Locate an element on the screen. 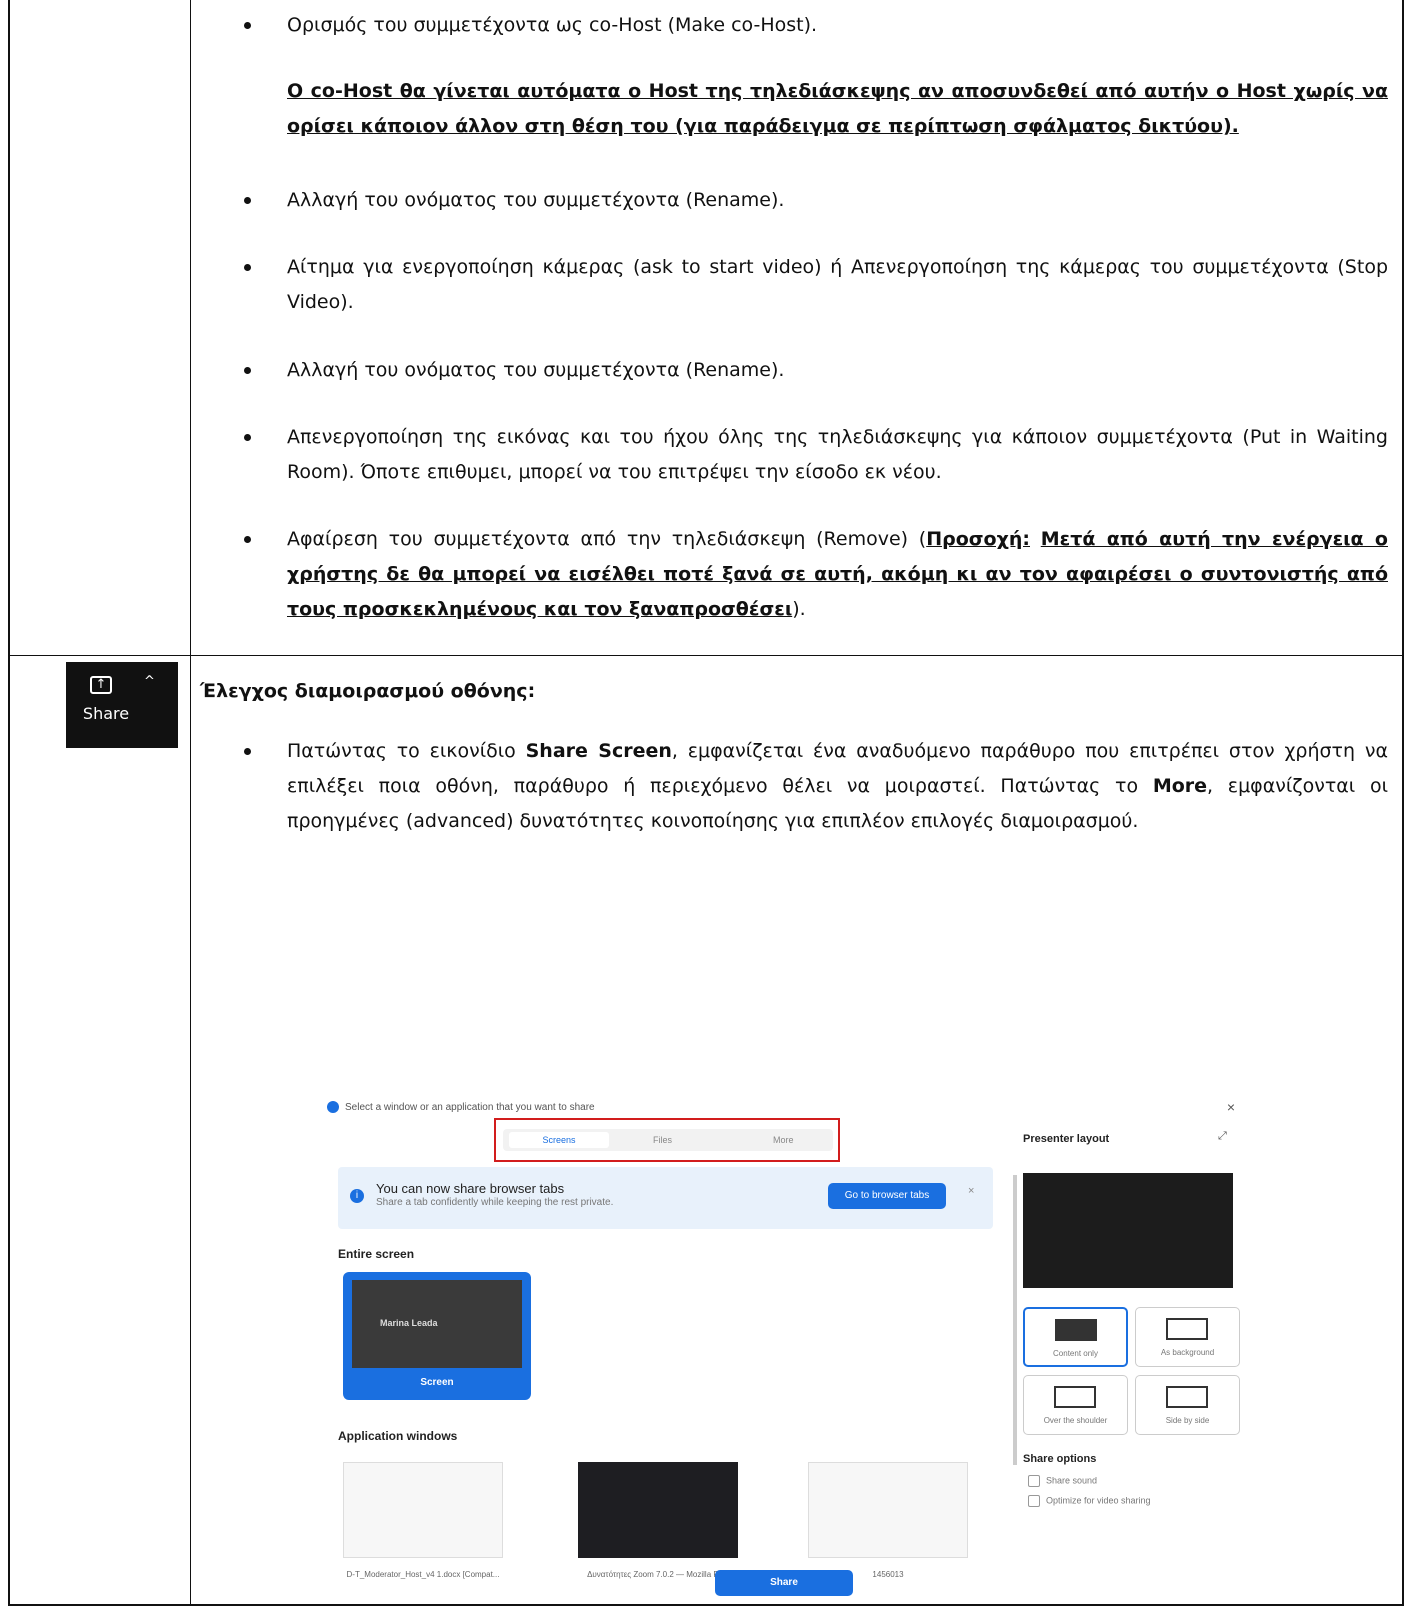 The width and height of the screenshot is (1413, 1607). presenter-preview is located at coordinates (1128, 1230).